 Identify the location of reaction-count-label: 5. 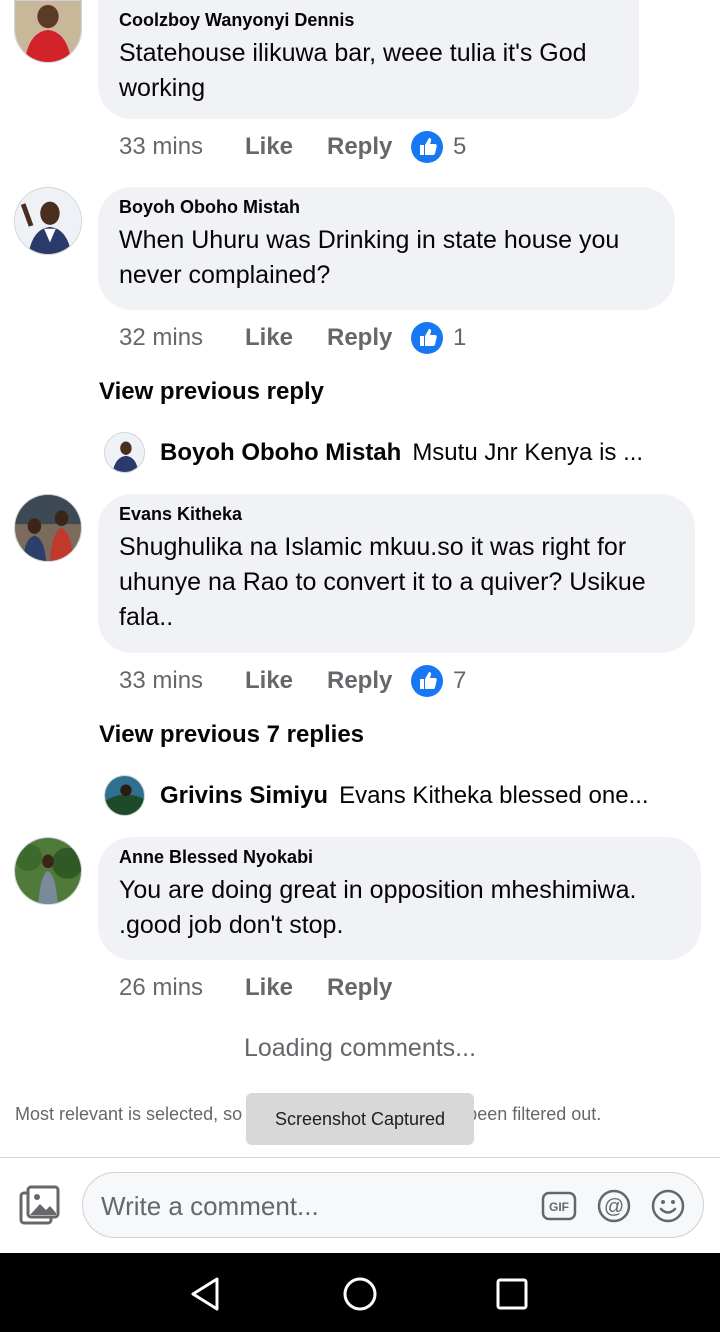
(460, 146).